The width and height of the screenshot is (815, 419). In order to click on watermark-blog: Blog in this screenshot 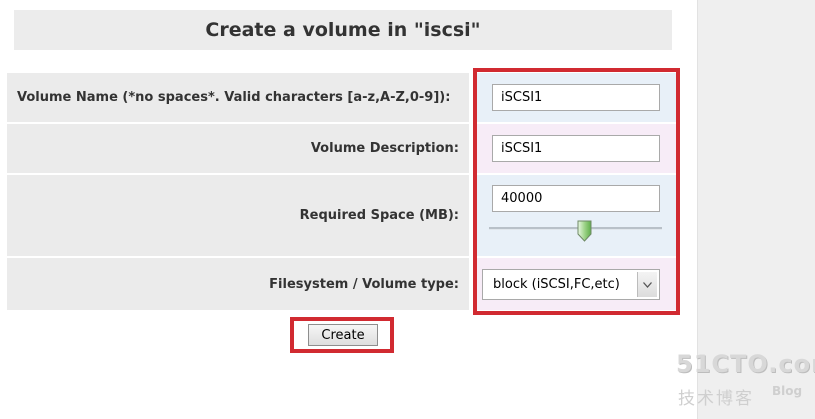, I will do `click(787, 391)`.